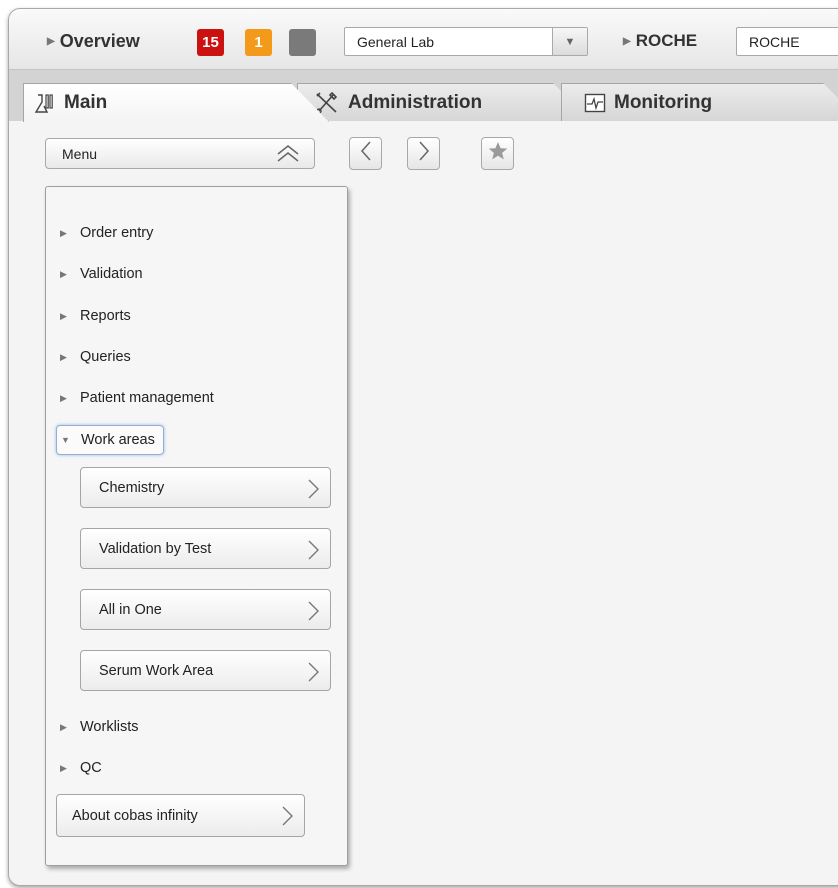  What do you see at coordinates (111, 274) in the screenshot?
I see `menu-item-label: Validation` at bounding box center [111, 274].